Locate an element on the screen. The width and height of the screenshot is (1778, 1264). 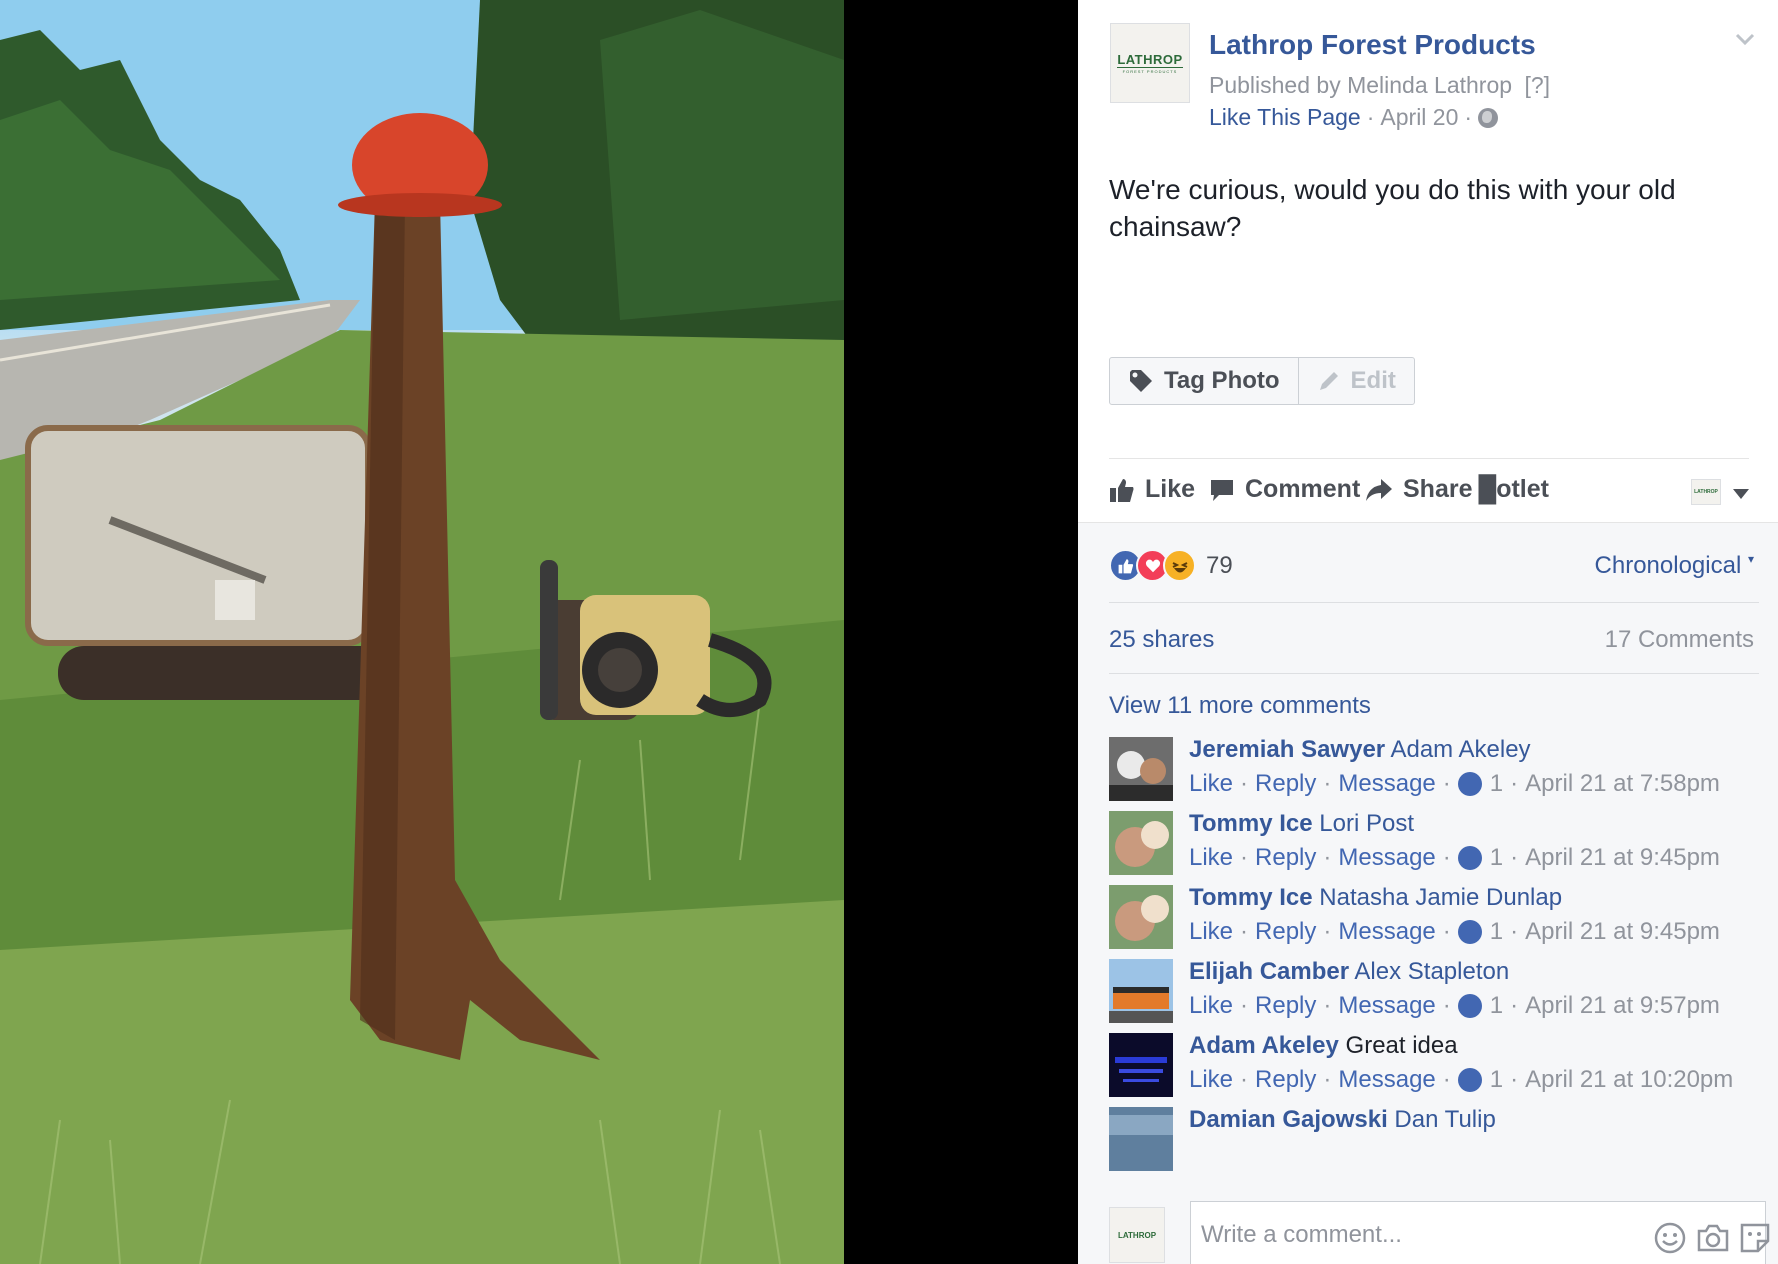
comments-count: 17 Comments is located at coordinates (1679, 640).